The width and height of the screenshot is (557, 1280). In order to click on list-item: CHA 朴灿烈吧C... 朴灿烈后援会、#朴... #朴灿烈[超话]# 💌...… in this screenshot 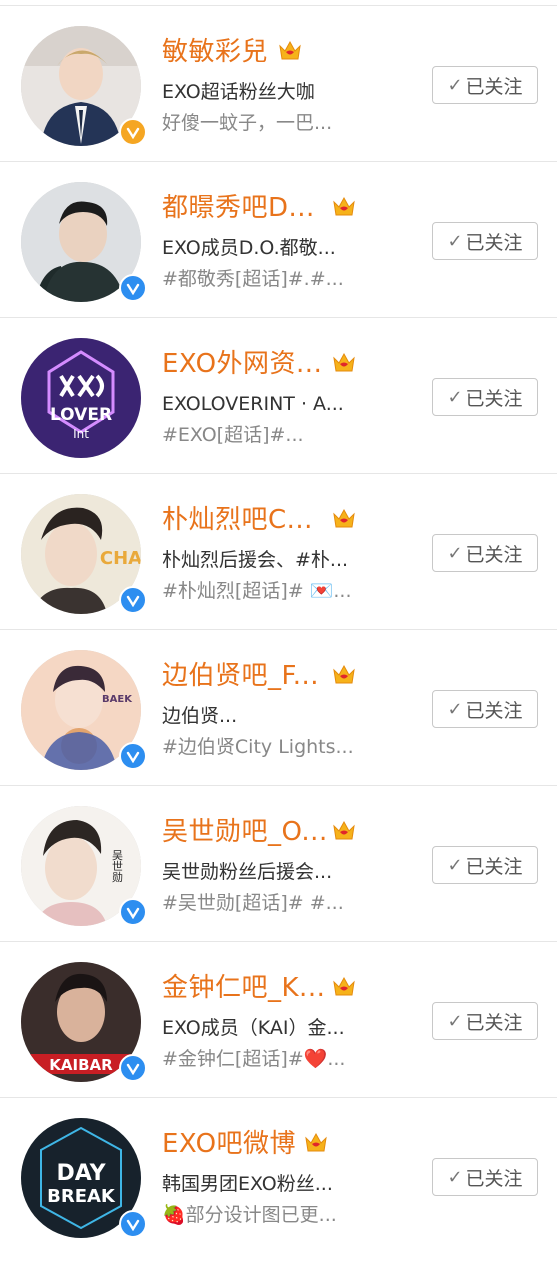, I will do `click(278, 552)`.